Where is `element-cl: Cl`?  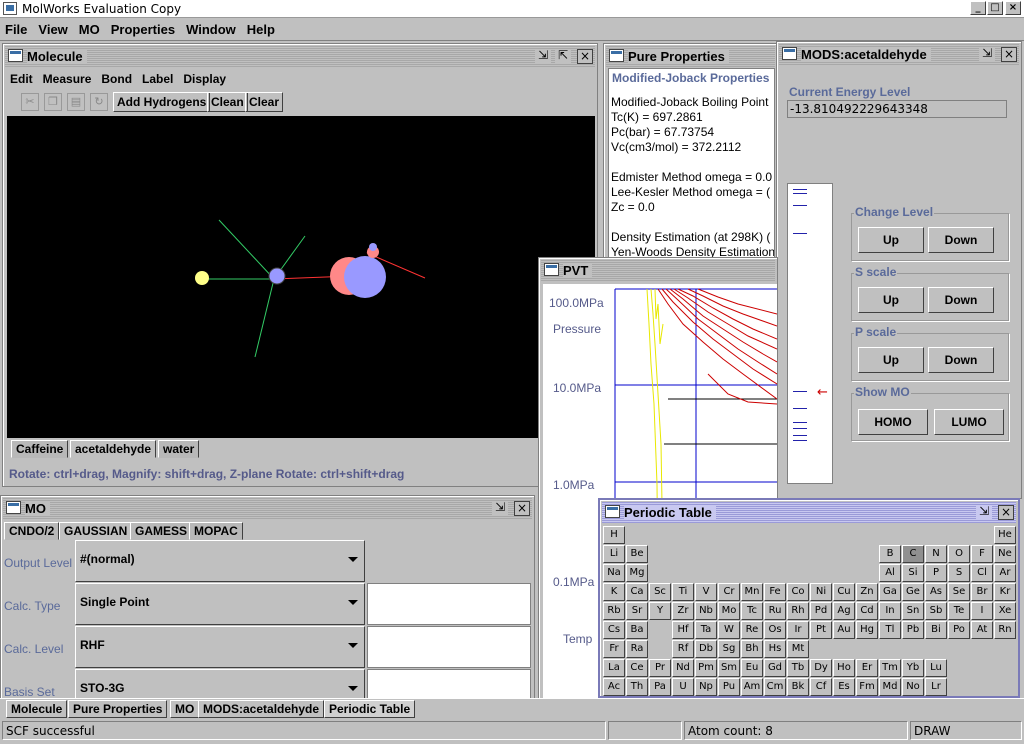 element-cl: Cl is located at coordinates (982, 573).